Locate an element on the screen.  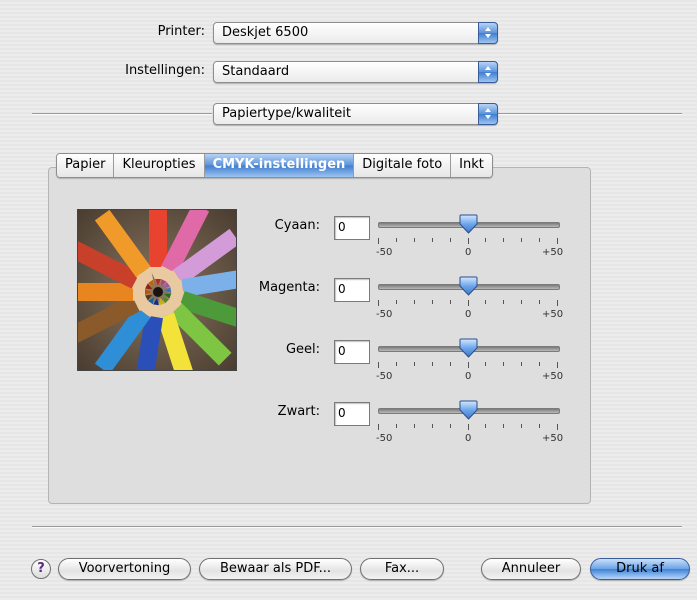
slider-label: Zwart: is located at coordinates (298, 411).